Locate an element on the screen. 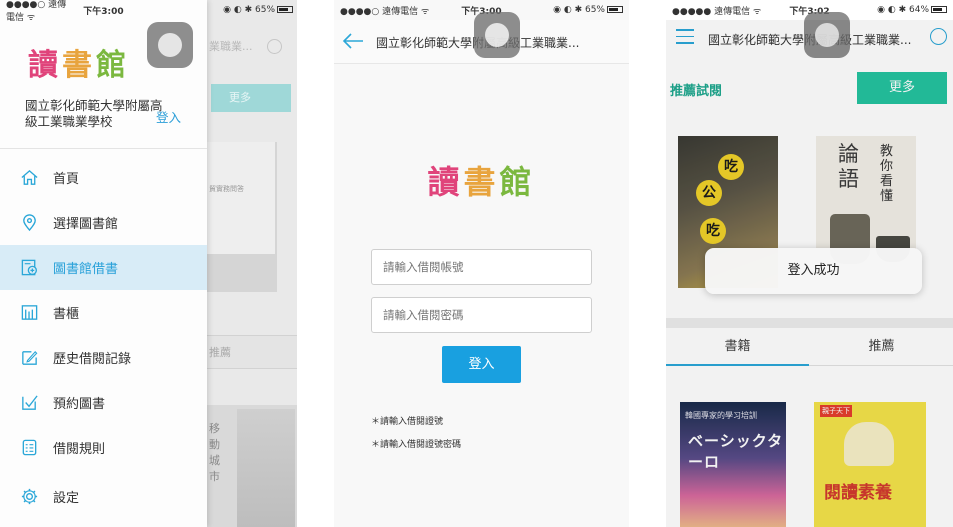 This screenshot has height=527, width=953. menu-item-reserve: 預約圖書 is located at coordinates (103, 402).